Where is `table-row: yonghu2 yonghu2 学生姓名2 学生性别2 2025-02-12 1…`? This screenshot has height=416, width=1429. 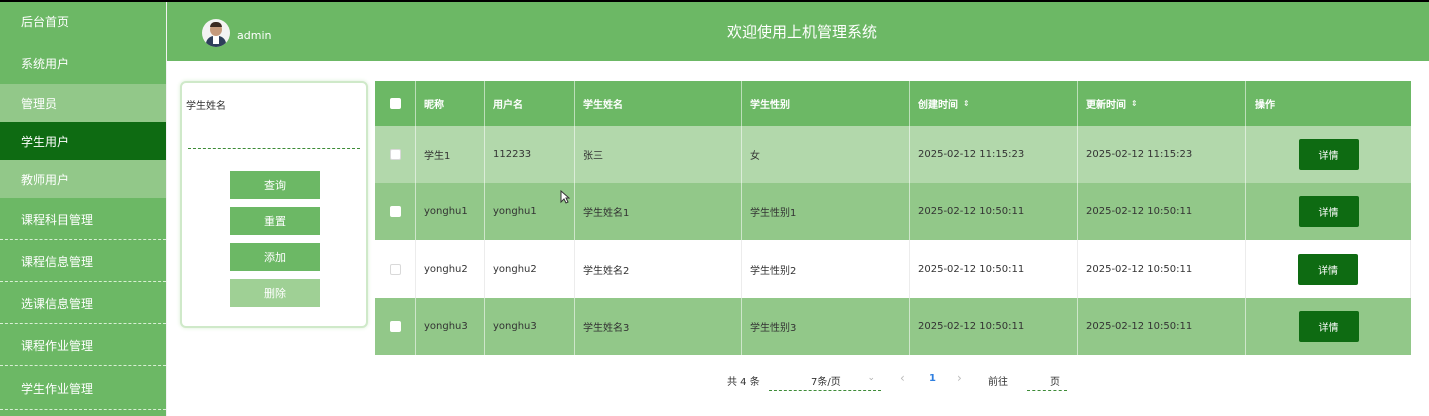
table-row: yonghu2 yonghu2 学生姓名2 学生性别2 2025-02-12 1… is located at coordinates (893, 269).